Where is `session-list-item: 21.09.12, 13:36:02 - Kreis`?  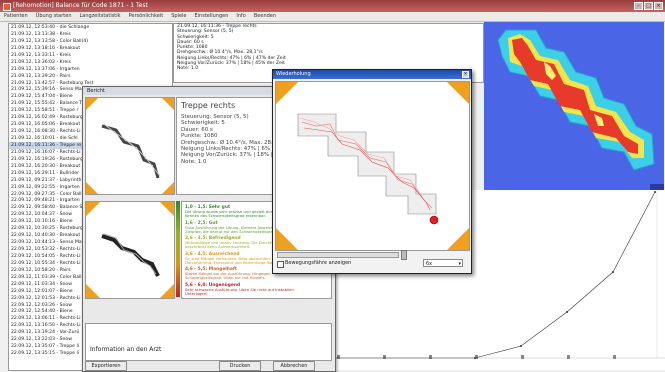
session-list-item: 21.09.12, 13:36:02 - Kreis is located at coordinates (90, 62).